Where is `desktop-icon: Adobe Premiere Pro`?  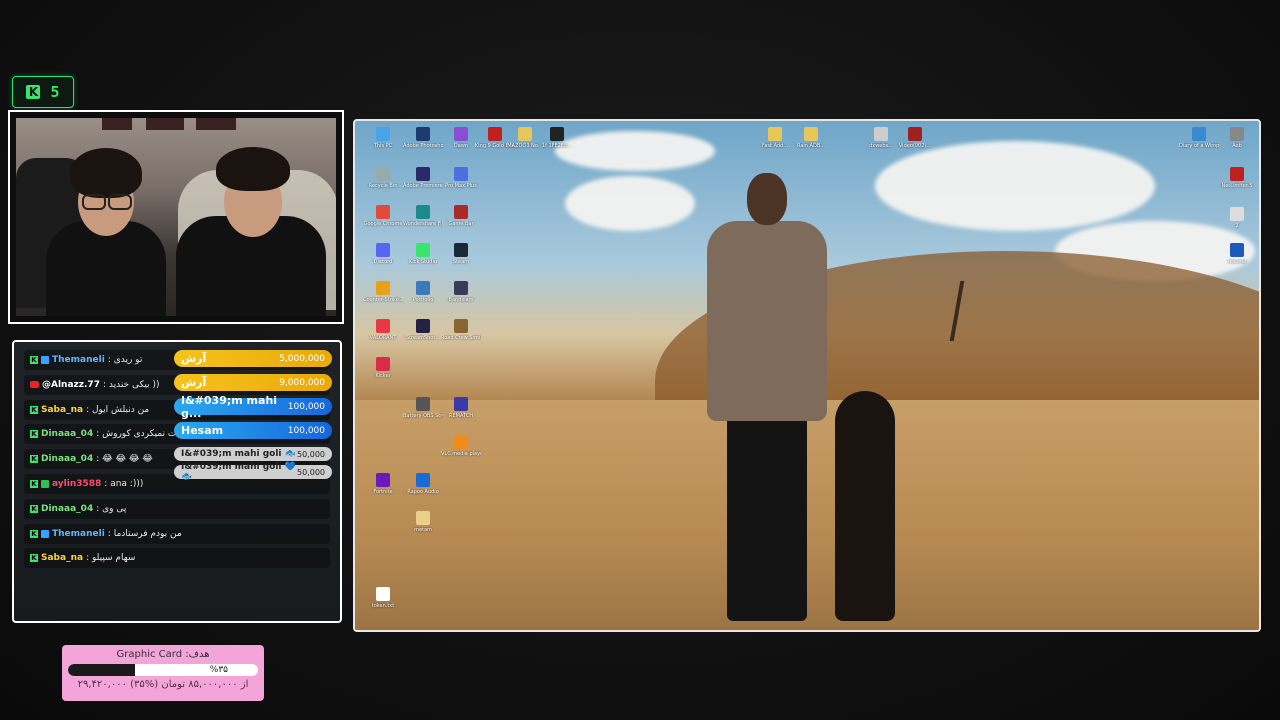 desktop-icon: Adobe Premiere Pro is located at coordinates (423, 186).